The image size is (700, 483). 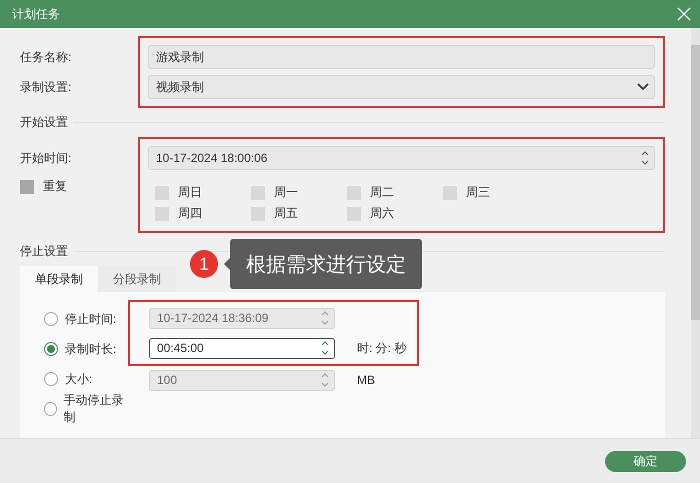 What do you see at coordinates (242, 380) in the screenshot?
I see `input-field: 100` at bounding box center [242, 380].